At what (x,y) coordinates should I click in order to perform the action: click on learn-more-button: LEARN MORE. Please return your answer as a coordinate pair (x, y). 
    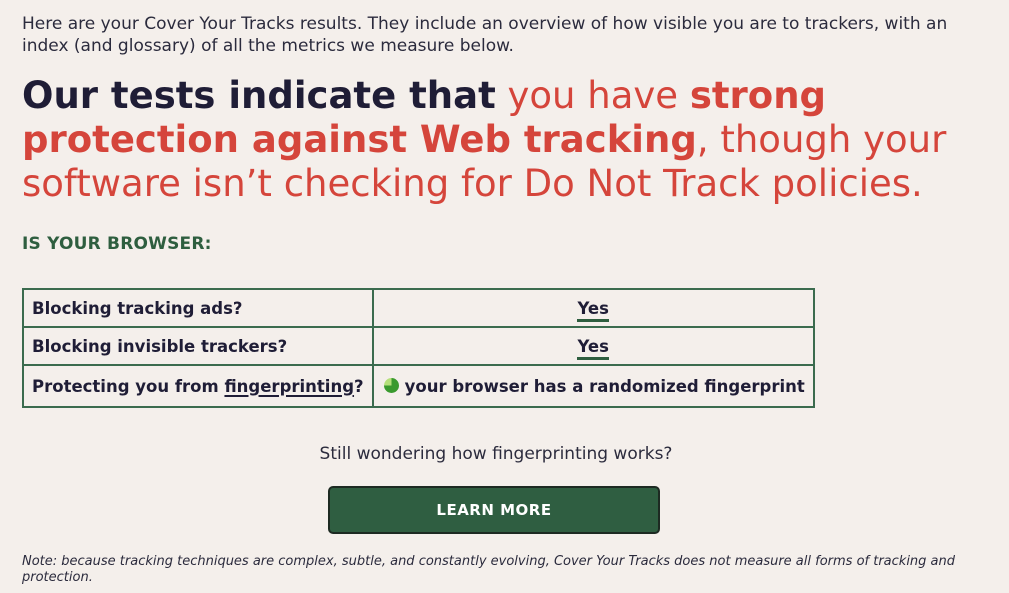
    Looking at the image, I should click on (494, 510).